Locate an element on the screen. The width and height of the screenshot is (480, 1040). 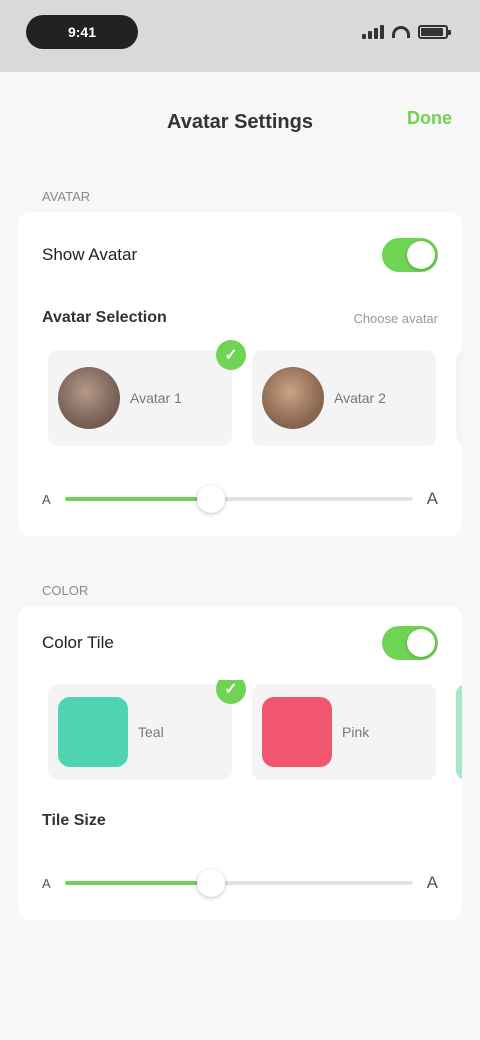
wifi-icon is located at coordinates (401, 32).